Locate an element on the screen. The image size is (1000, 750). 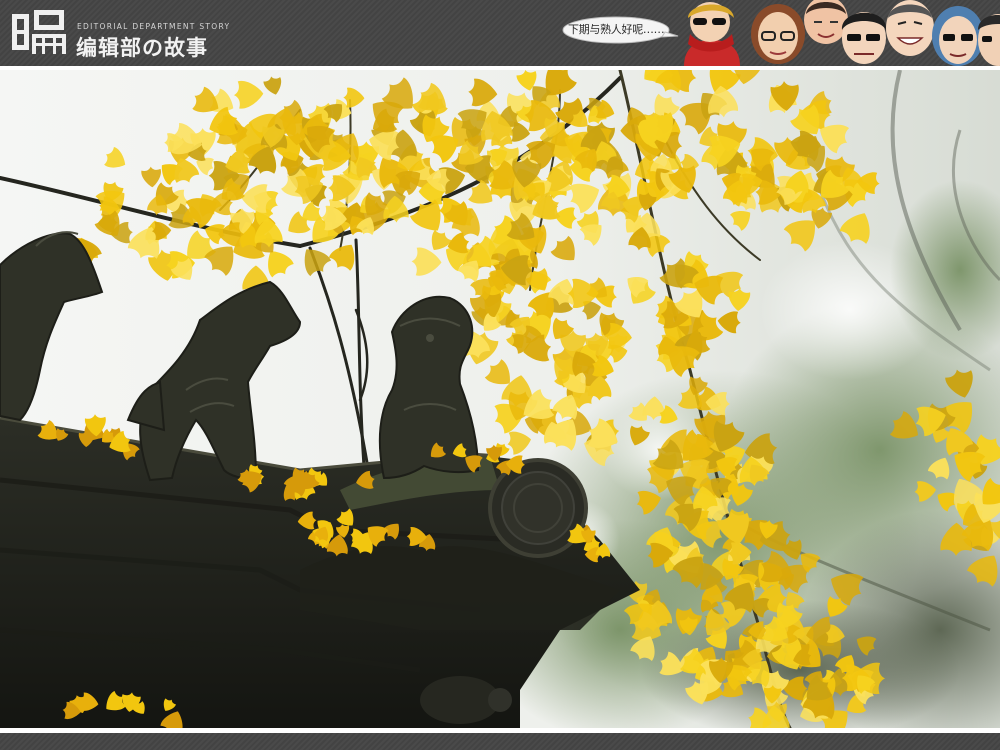
logo-english-text: EDITORIAL DEPARTMENT STORY is located at coordinates (154, 26).